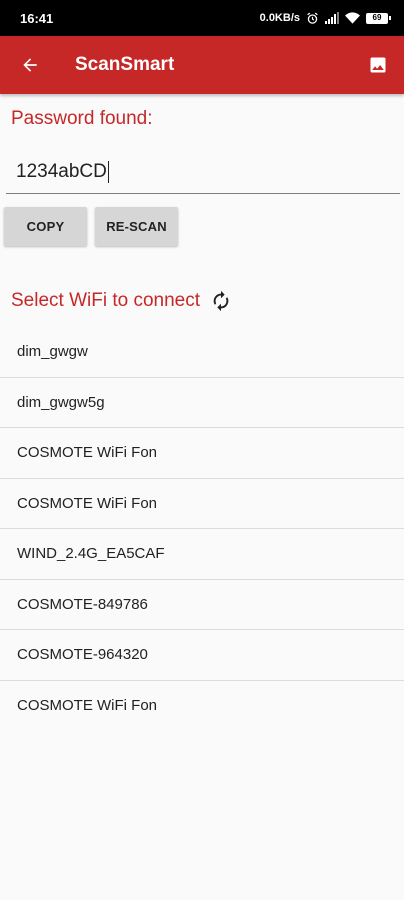  What do you see at coordinates (202, 18) in the screenshot?
I see `status-bar: 16:41 0.0KB/s 69` at bounding box center [202, 18].